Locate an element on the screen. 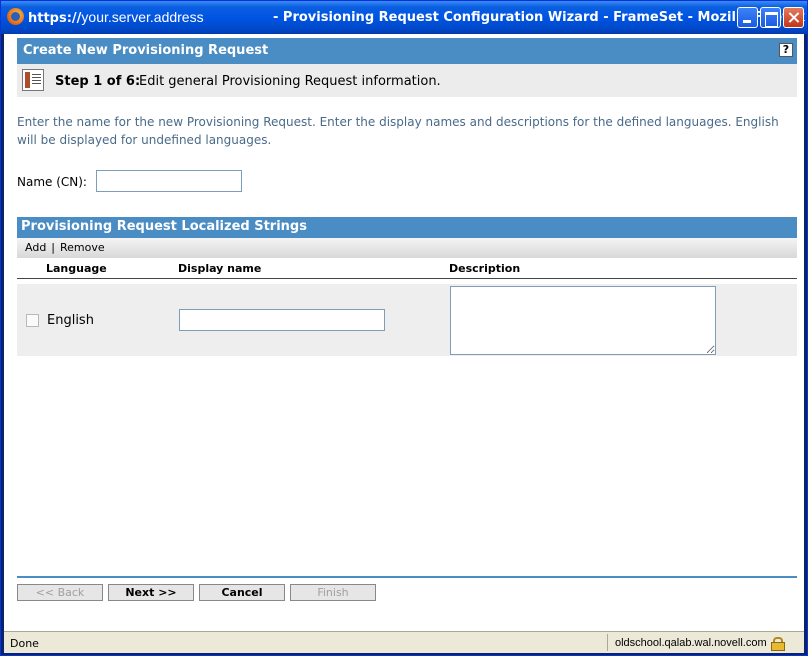  name-label: Name (CN): is located at coordinates (52, 182).